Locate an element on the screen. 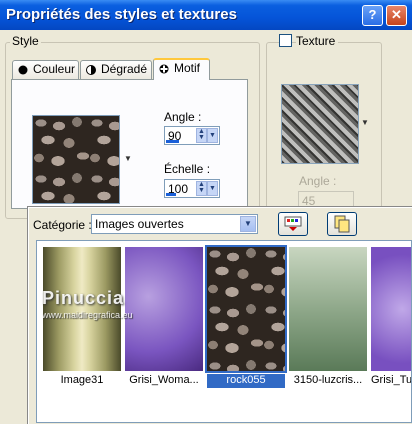 This screenshot has width=412, height=424. texture-angle-value: 45 is located at coordinates (309, 201).